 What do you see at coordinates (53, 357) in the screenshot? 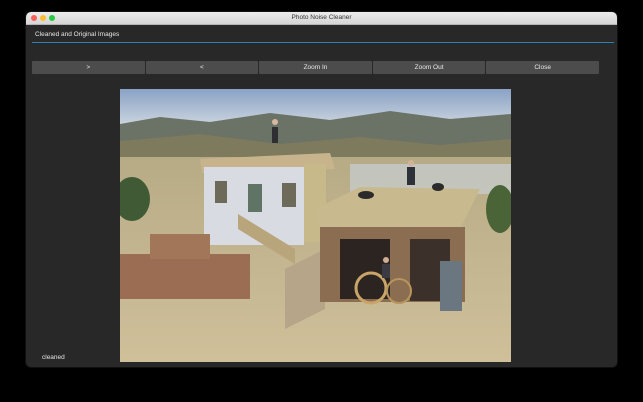
I see `image-caption: cleaned` at bounding box center [53, 357].